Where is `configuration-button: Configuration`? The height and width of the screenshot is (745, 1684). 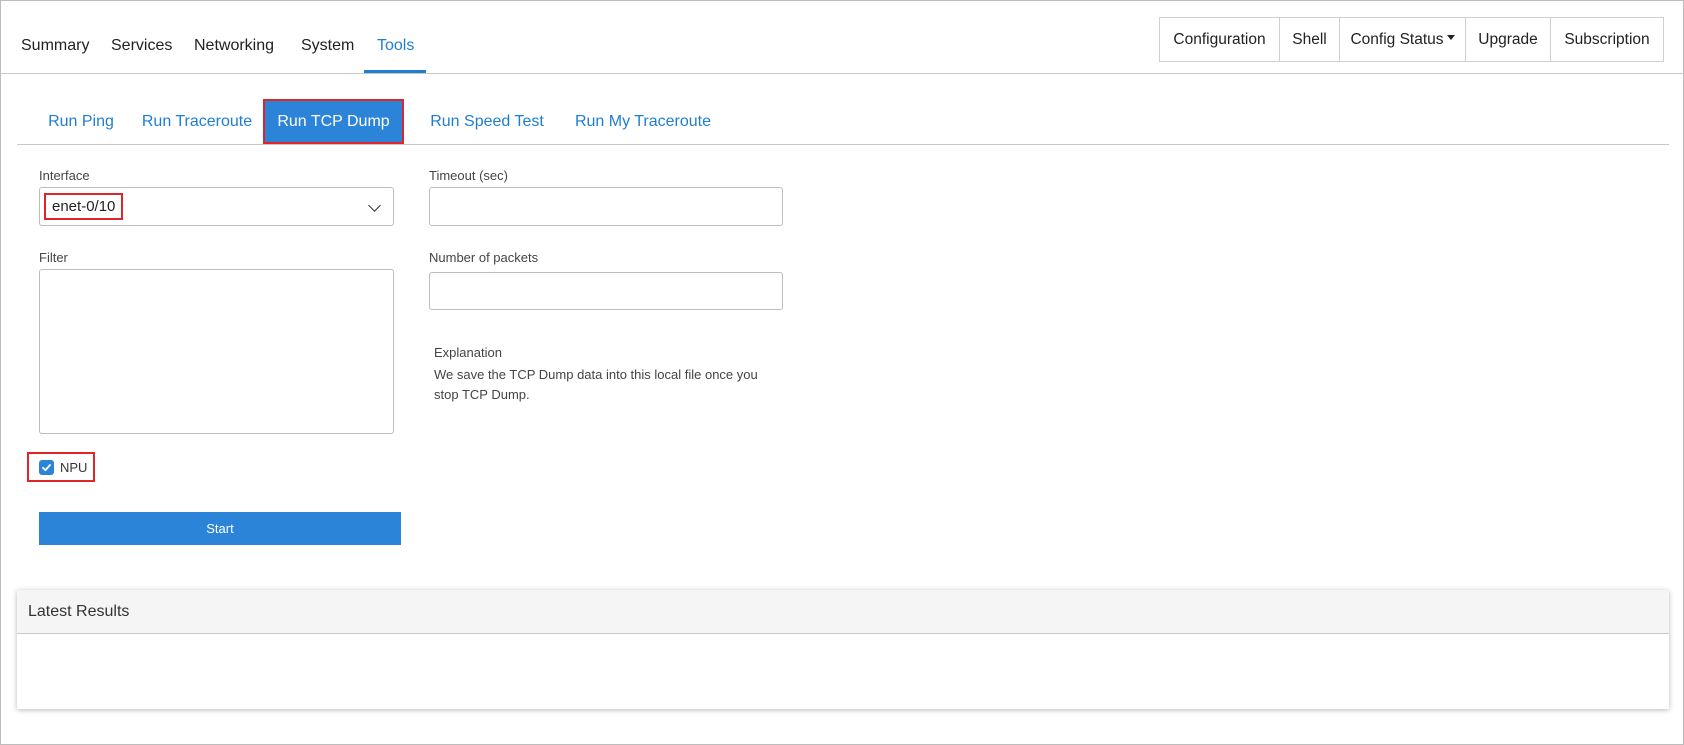
configuration-button: Configuration is located at coordinates (1220, 39).